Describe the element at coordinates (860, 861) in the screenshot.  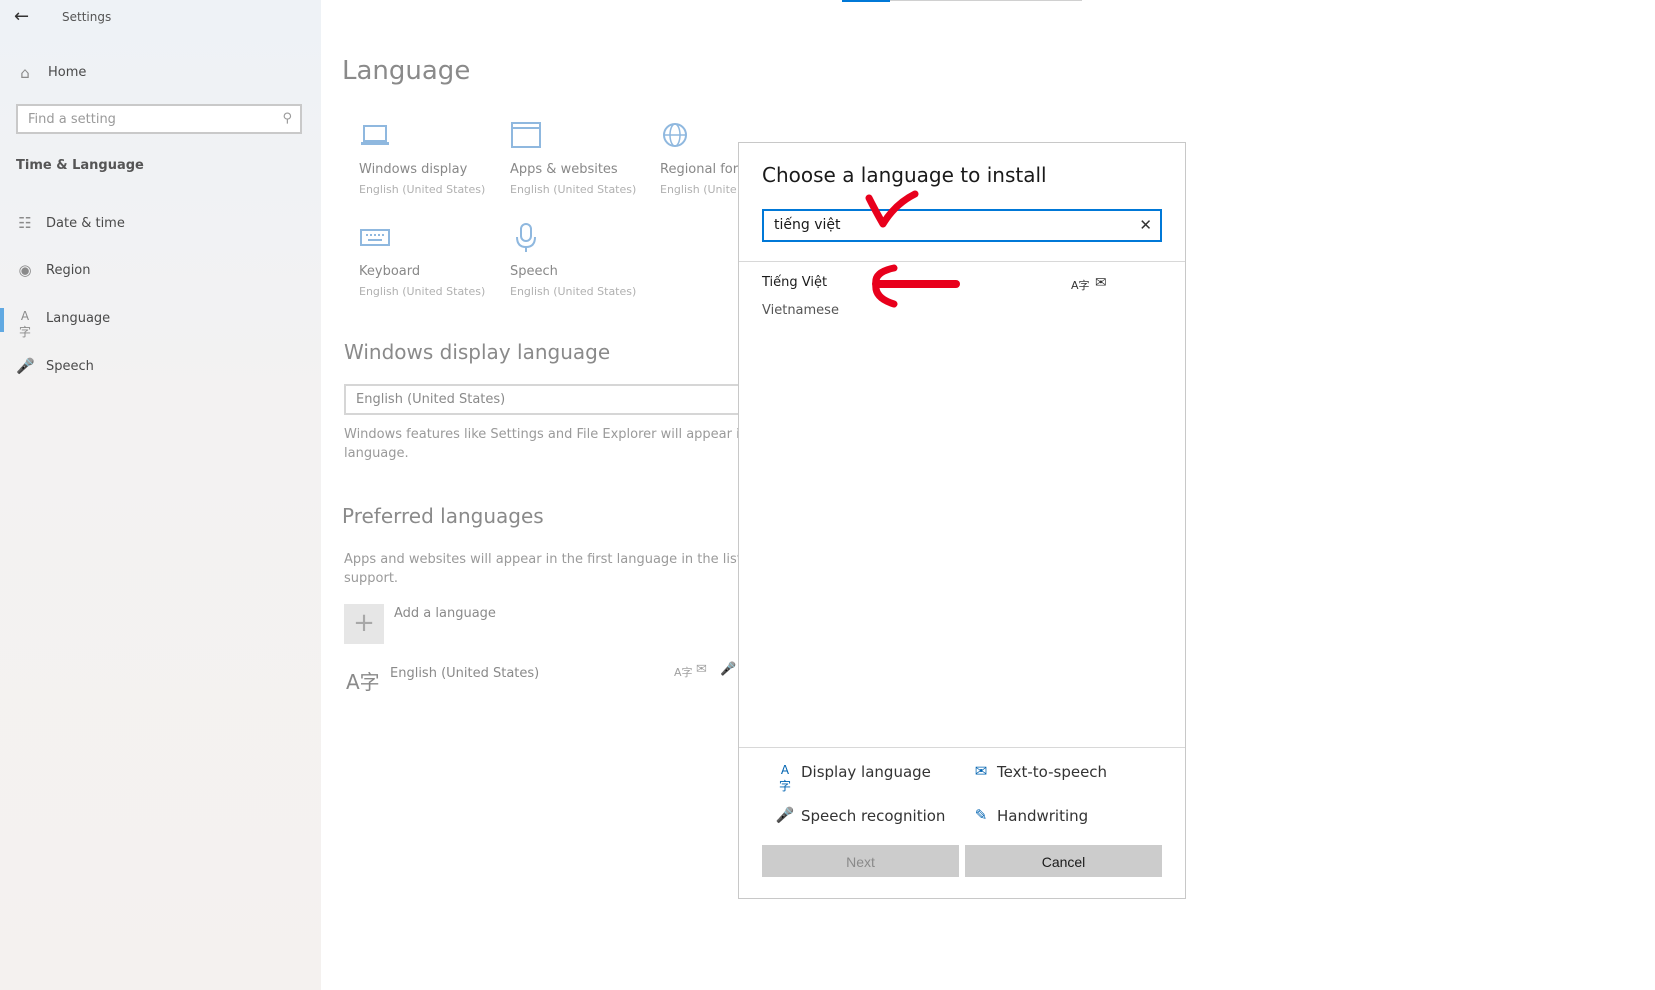
I see `next-button: Next` at that location.